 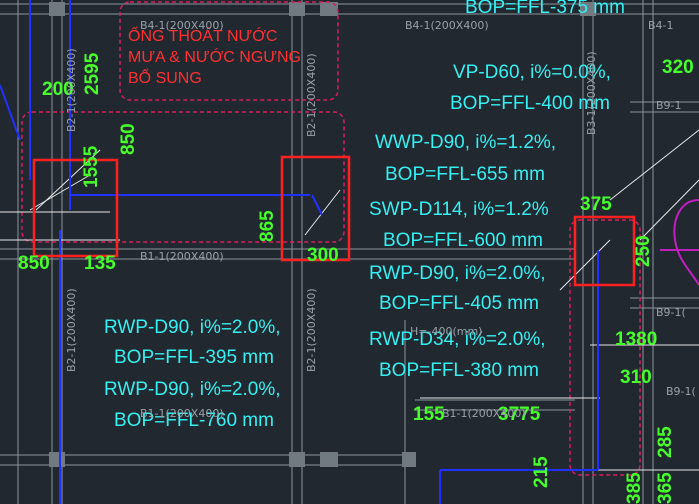 I want to click on dim-385: 385, so click(x=634, y=488).